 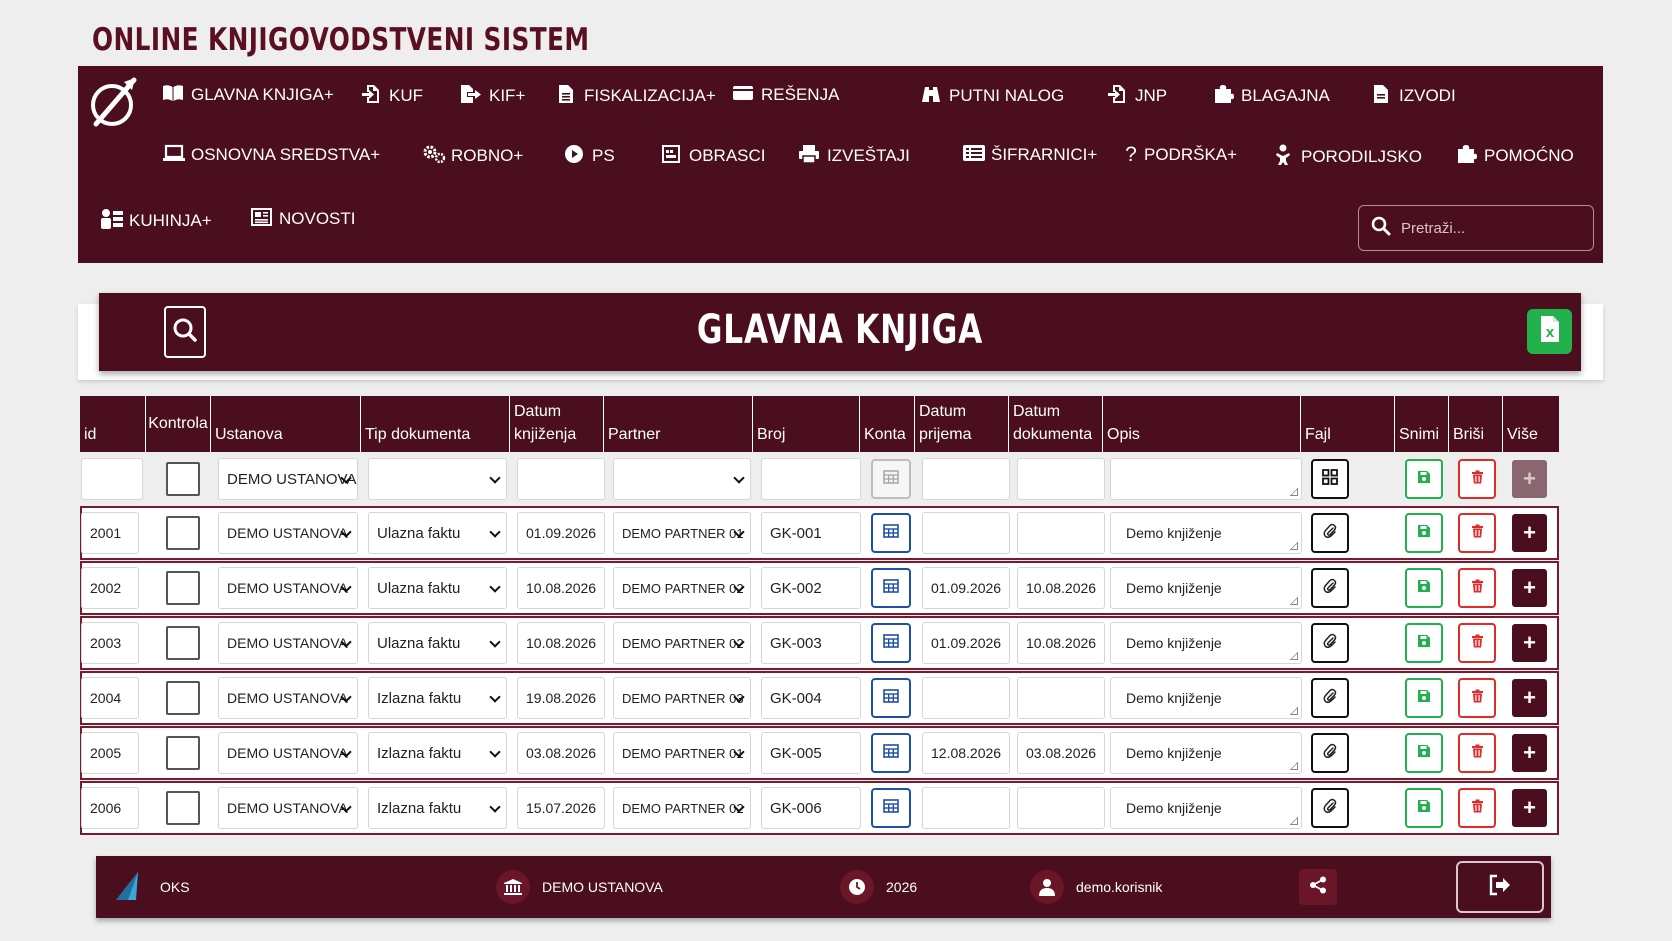 What do you see at coordinates (110, 533) in the screenshot?
I see `row-id-input: 2001` at bounding box center [110, 533].